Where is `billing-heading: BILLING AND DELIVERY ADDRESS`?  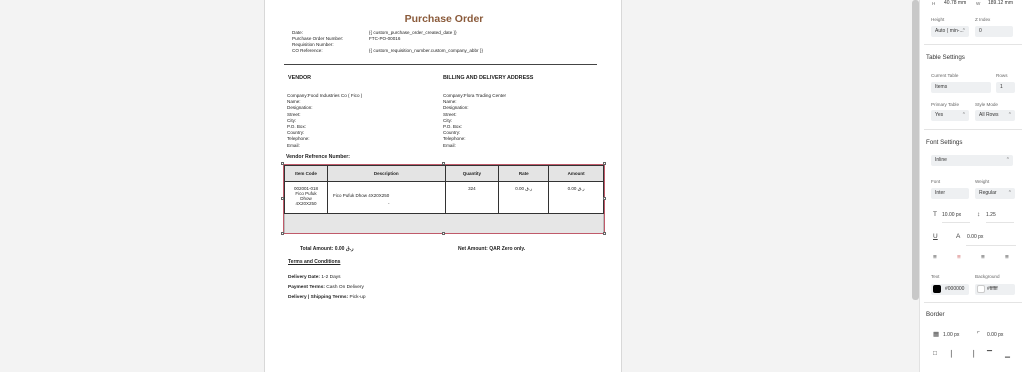
billing-heading: BILLING AND DELIVERY ADDRESS is located at coordinates (488, 78).